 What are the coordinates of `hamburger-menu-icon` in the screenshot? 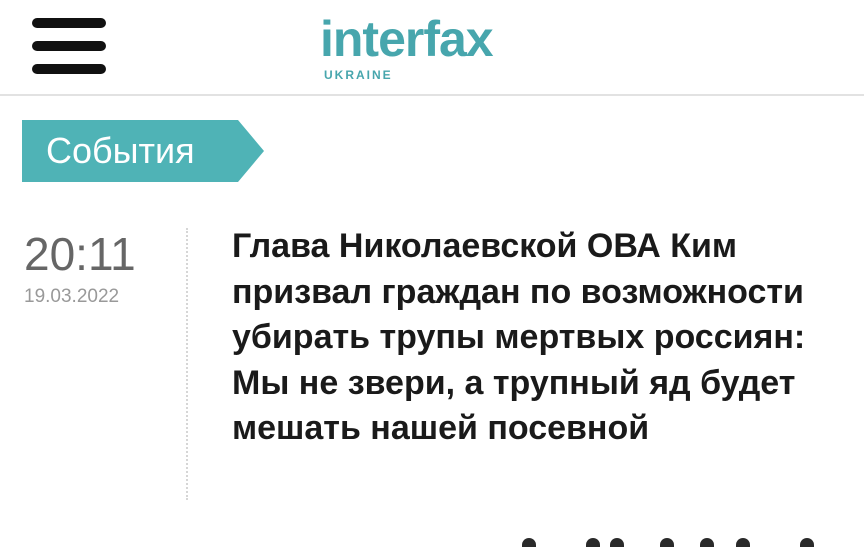 It's located at (69, 46).